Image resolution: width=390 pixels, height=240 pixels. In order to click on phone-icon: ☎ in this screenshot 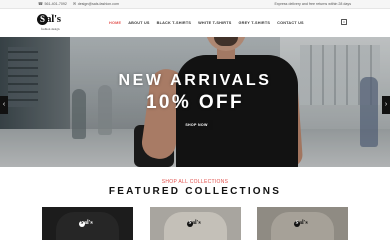, I will do `click(40, 3)`.